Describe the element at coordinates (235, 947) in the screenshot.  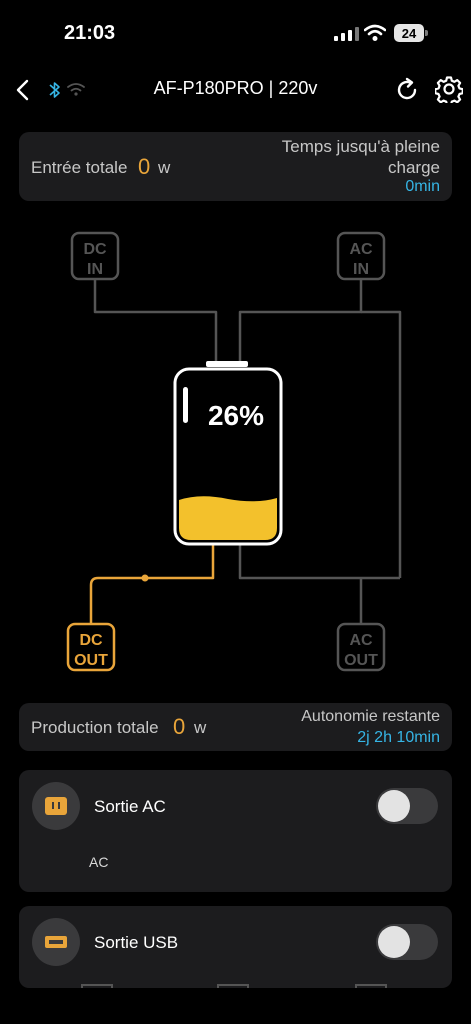
I see `usb-output-card: Sortie USB` at that location.